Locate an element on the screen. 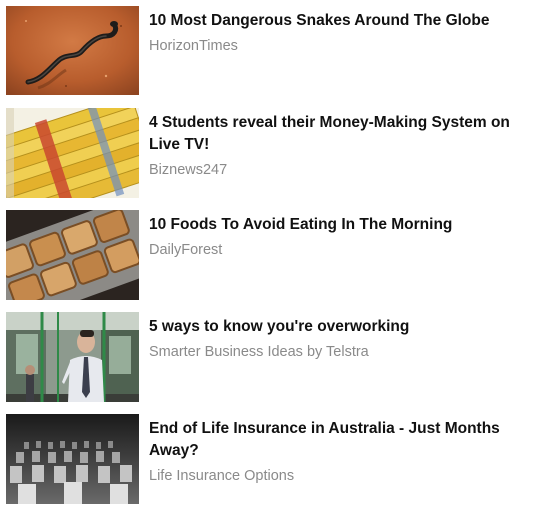  commuter-train-image is located at coordinates (72, 357).